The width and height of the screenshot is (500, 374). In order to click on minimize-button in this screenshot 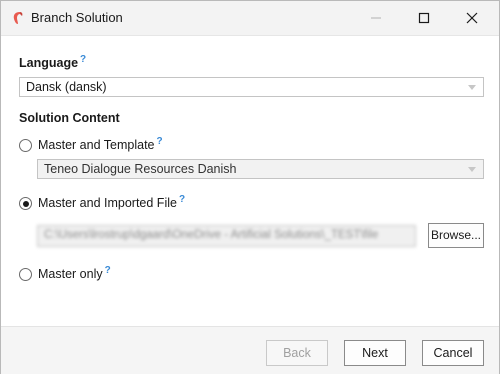, I will do `click(376, 18)`.